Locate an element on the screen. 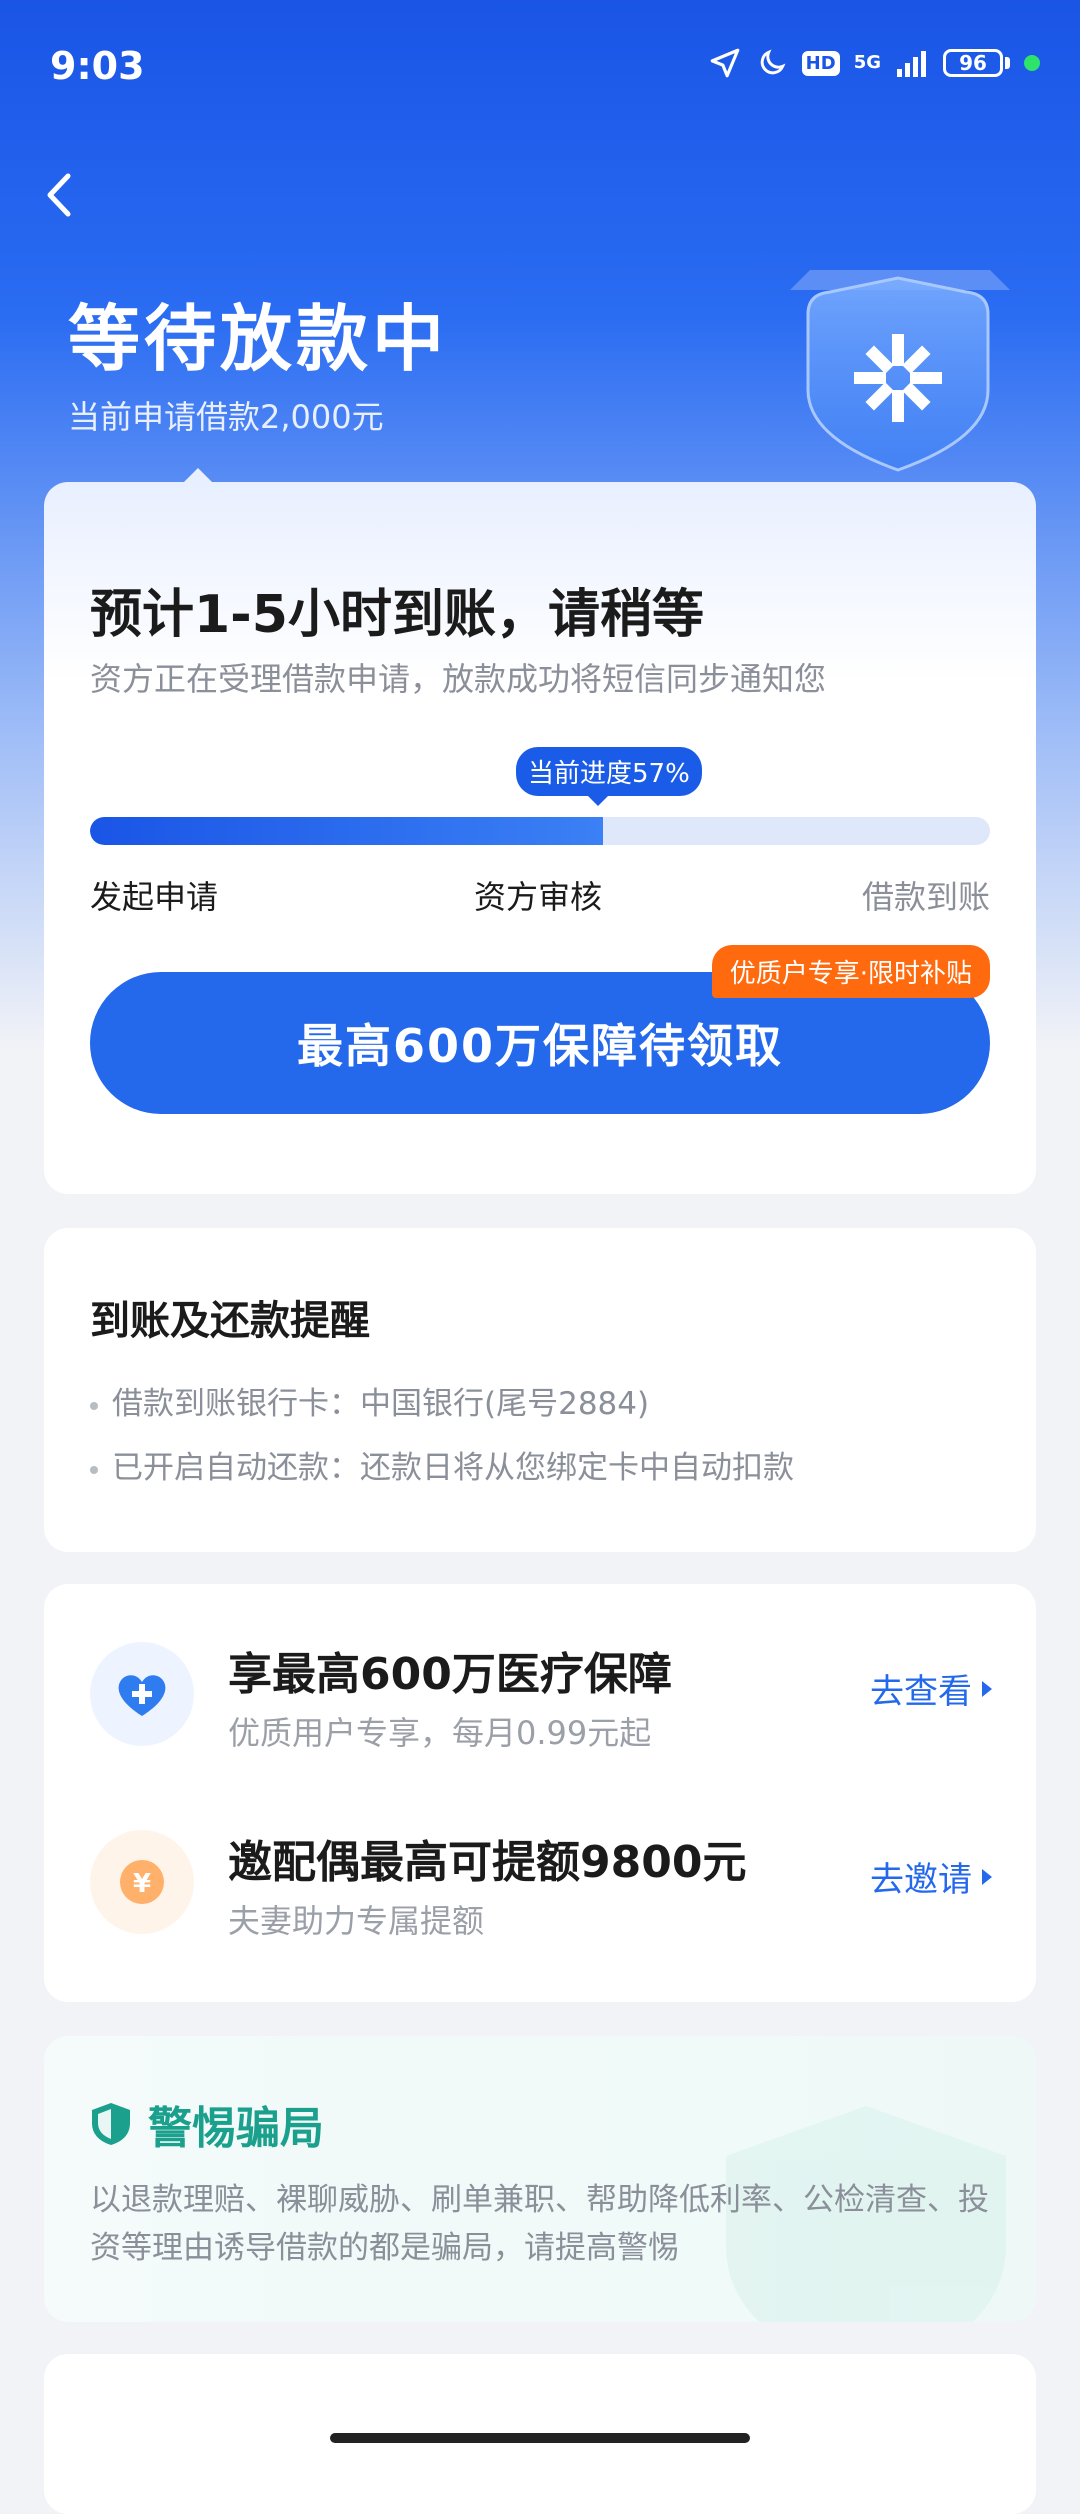  offer-title: 享最高600万医疗保障 is located at coordinates (450, 1674).